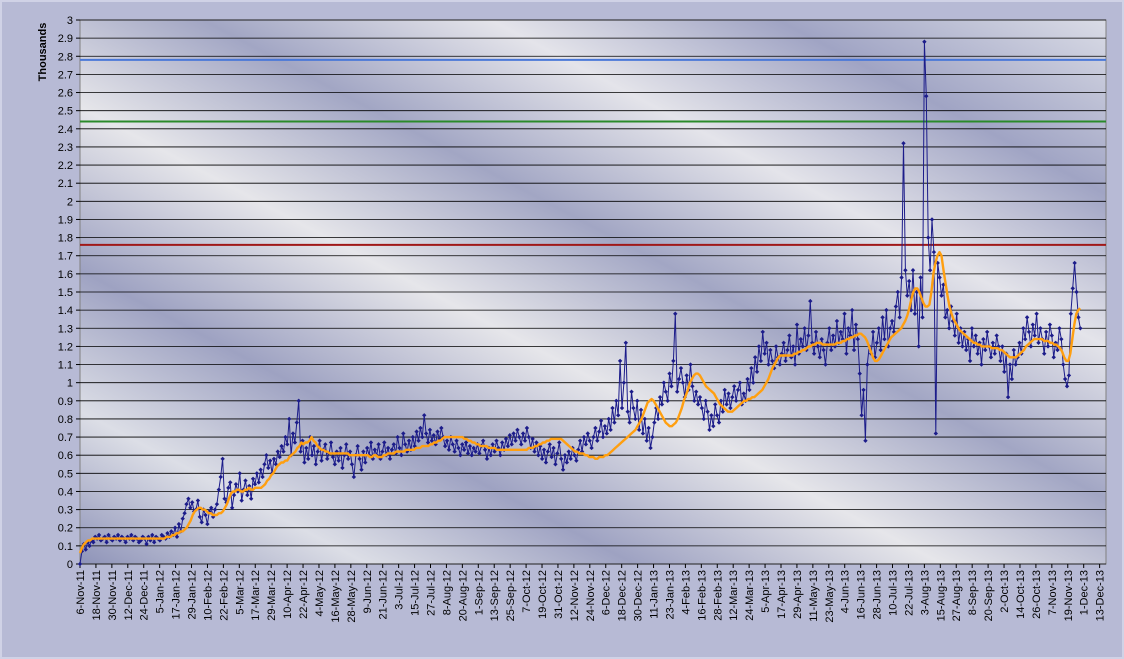 The image size is (1124, 659). I want to click on x-tick-label: 28-Feb-13, so click(718, 595).